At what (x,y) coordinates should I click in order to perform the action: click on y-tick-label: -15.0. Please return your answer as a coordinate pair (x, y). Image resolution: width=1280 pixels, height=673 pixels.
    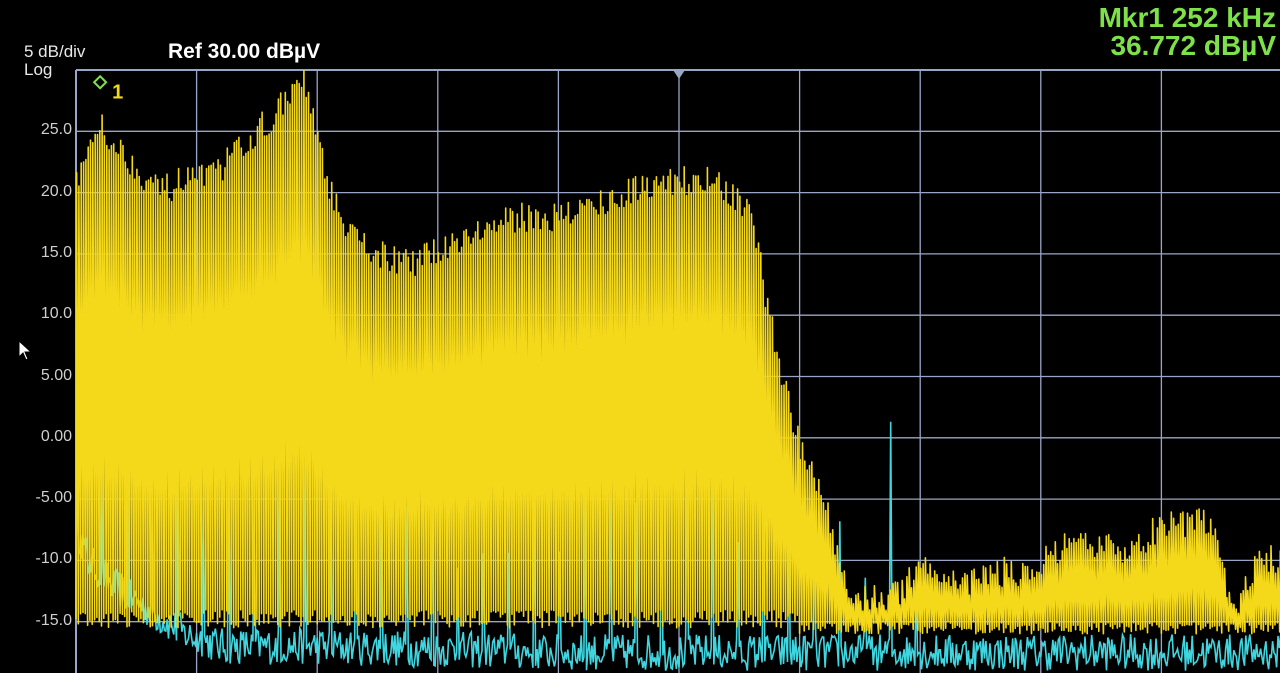
    Looking at the image, I should click on (53, 620).